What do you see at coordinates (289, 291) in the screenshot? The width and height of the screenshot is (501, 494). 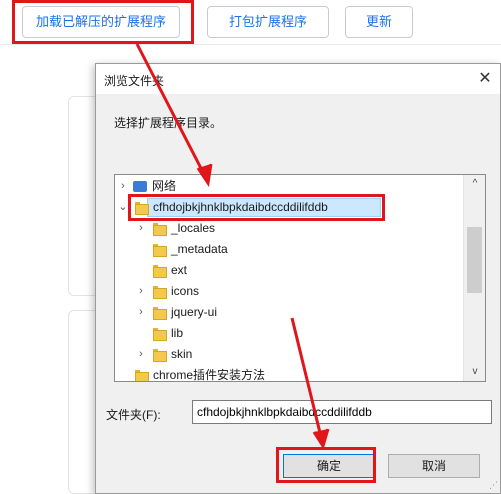 I see `tree-item: › icons` at bounding box center [289, 291].